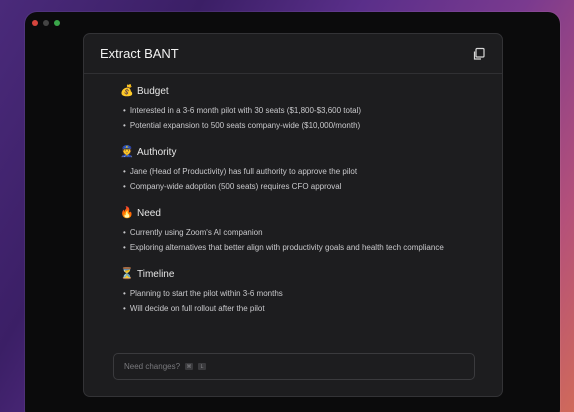 Image resolution: width=574 pixels, height=412 pixels. I want to click on hourglass-icon: ⏳, so click(127, 274).